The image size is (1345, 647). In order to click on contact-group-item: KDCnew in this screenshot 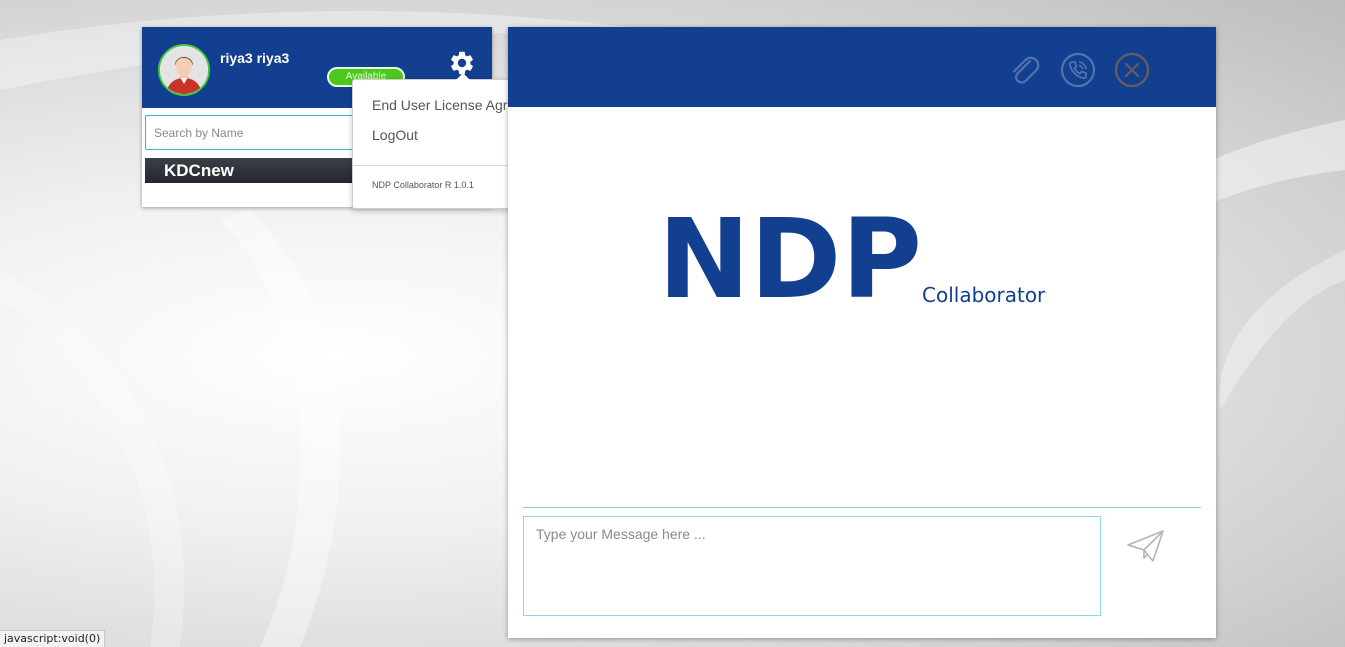, I will do `click(250, 170)`.